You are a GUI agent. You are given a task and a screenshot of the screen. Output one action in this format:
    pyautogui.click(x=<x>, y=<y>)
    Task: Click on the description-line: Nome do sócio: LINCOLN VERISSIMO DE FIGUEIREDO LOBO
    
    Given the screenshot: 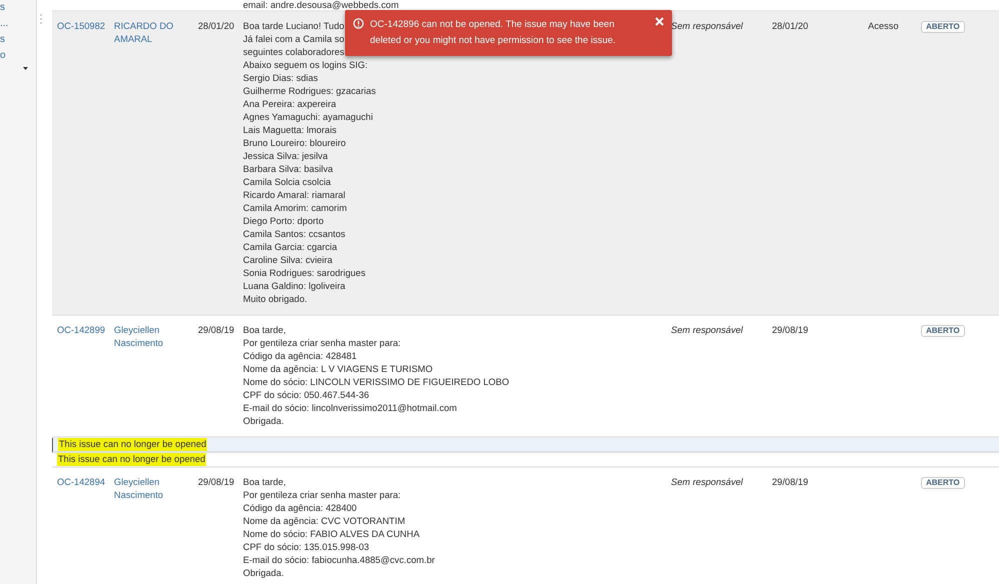 What is the action you would take?
    pyautogui.click(x=376, y=382)
    